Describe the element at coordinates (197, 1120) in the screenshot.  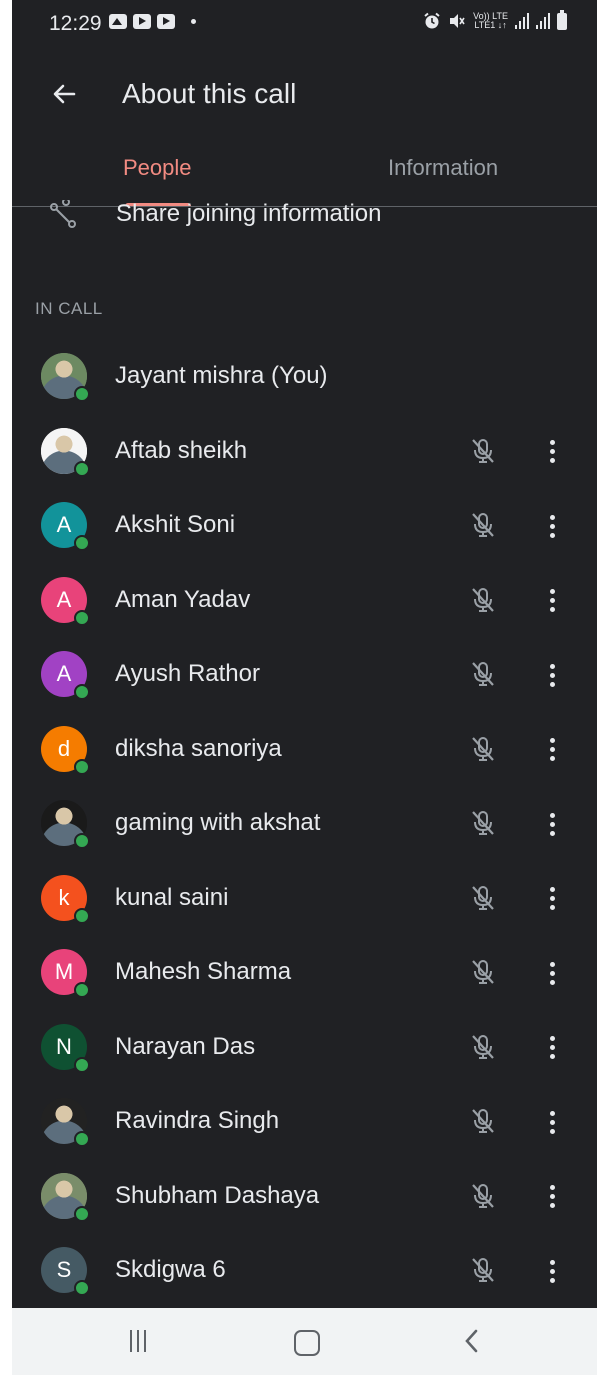
I see `participant-name: Ravindra Singh` at that location.